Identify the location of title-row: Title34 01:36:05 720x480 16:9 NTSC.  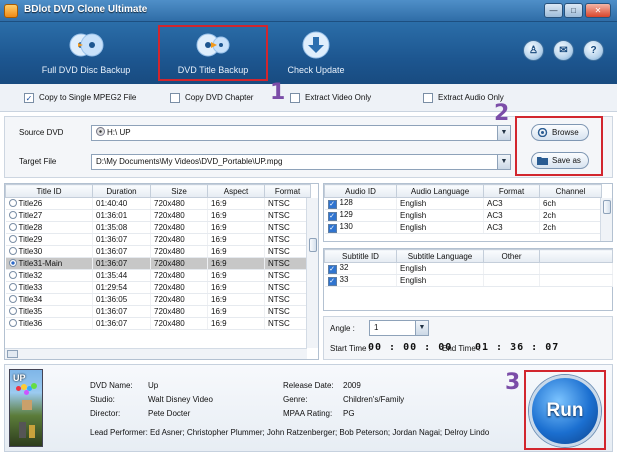
(158, 299).